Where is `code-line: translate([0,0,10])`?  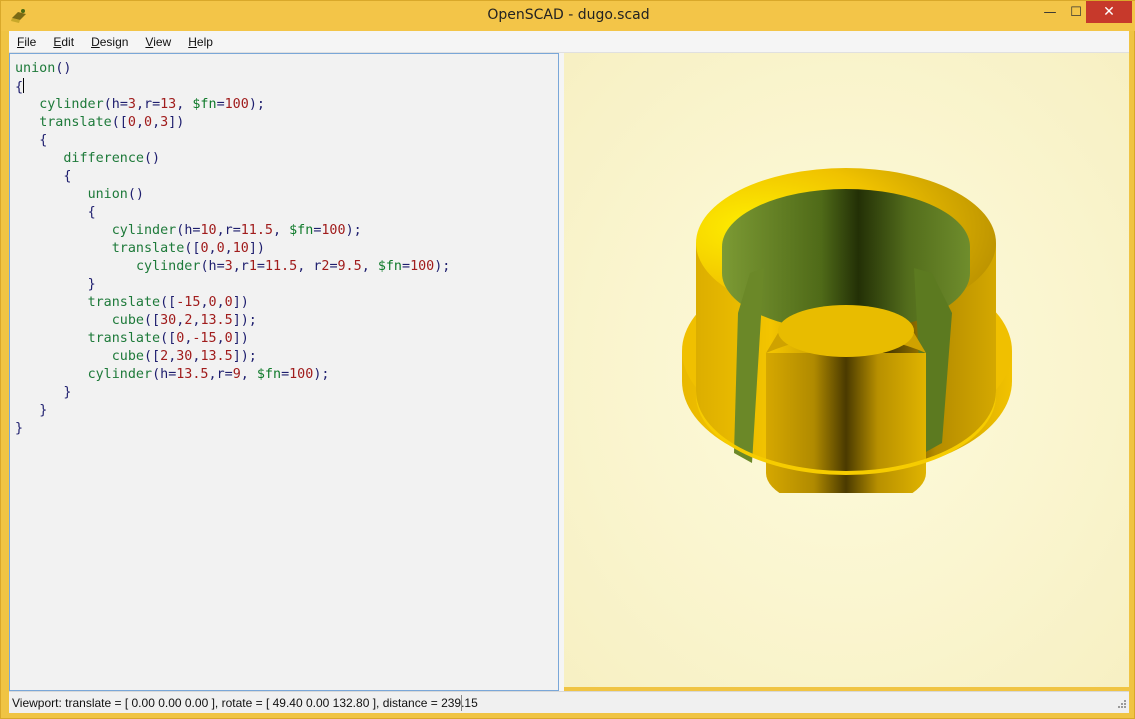
code-line: translate([0,0,10]) is located at coordinates (232, 249).